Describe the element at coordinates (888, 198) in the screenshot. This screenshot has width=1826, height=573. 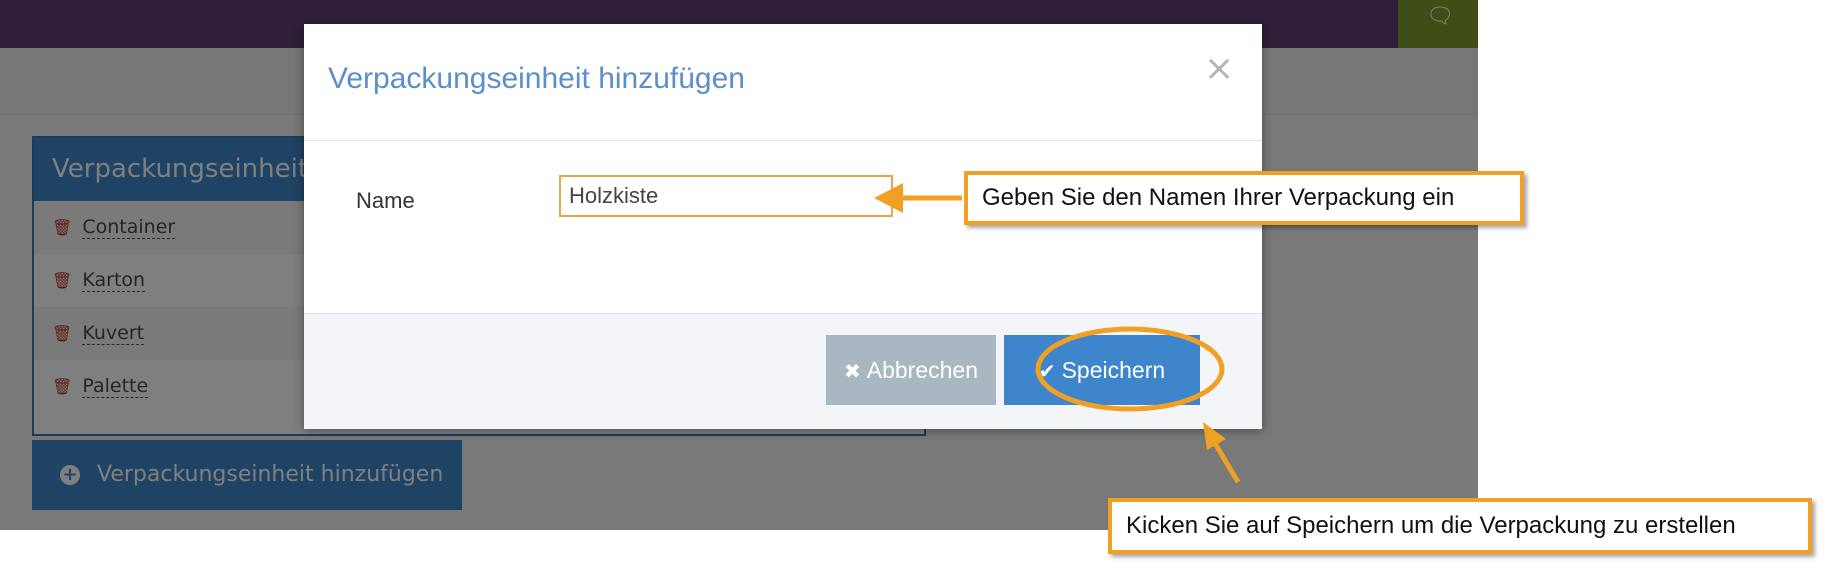
I see `input-arrowhead` at that location.